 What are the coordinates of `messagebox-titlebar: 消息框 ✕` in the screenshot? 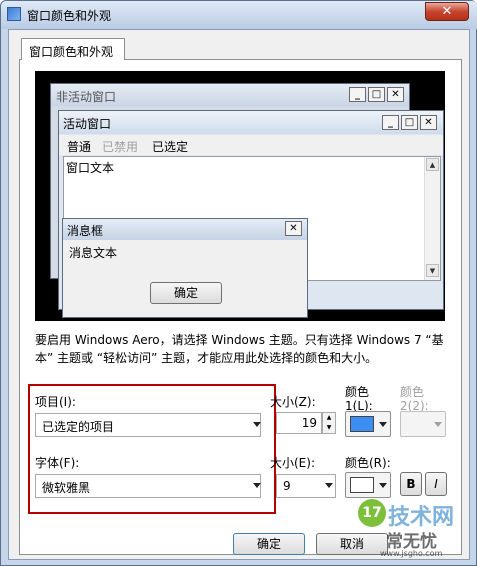 It's located at (185, 229).